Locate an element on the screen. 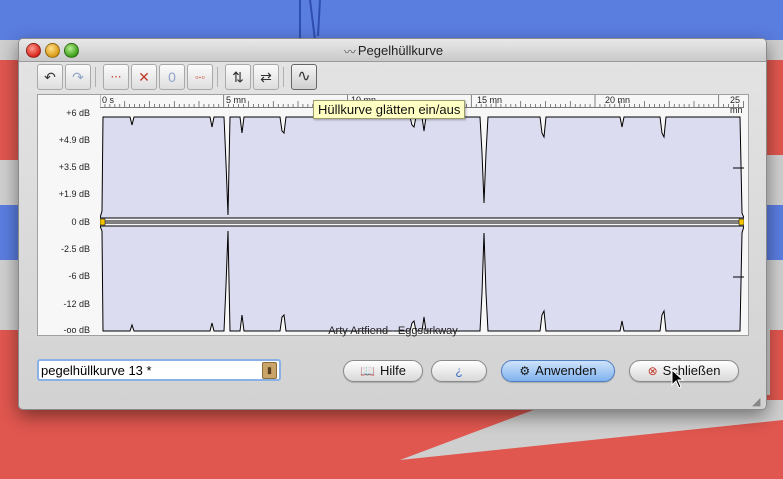  add-point-icon: ⋯ is located at coordinates (116, 77).